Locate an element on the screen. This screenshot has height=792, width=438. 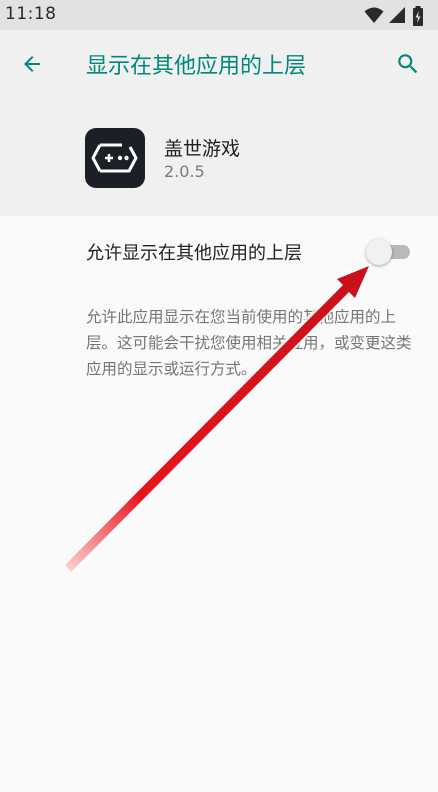
battery-icon is located at coordinates (418, 16).